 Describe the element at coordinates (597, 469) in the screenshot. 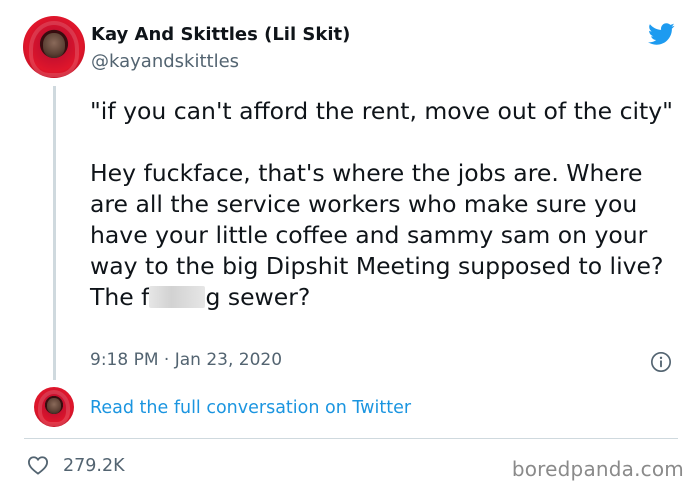

I see `boredpanda-watermark: boredpanda.com` at that location.